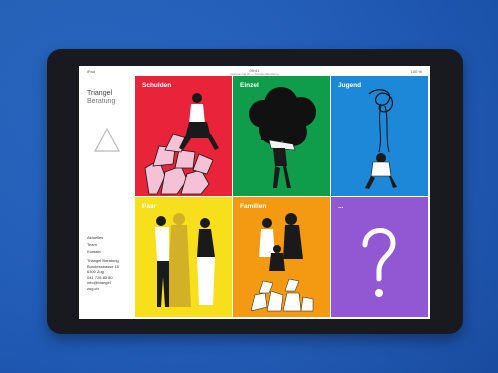 The height and width of the screenshot is (373, 498). Describe the element at coordinates (95, 237) in the screenshot. I see `menu-item-aktuelles: Aktuelles` at that location.